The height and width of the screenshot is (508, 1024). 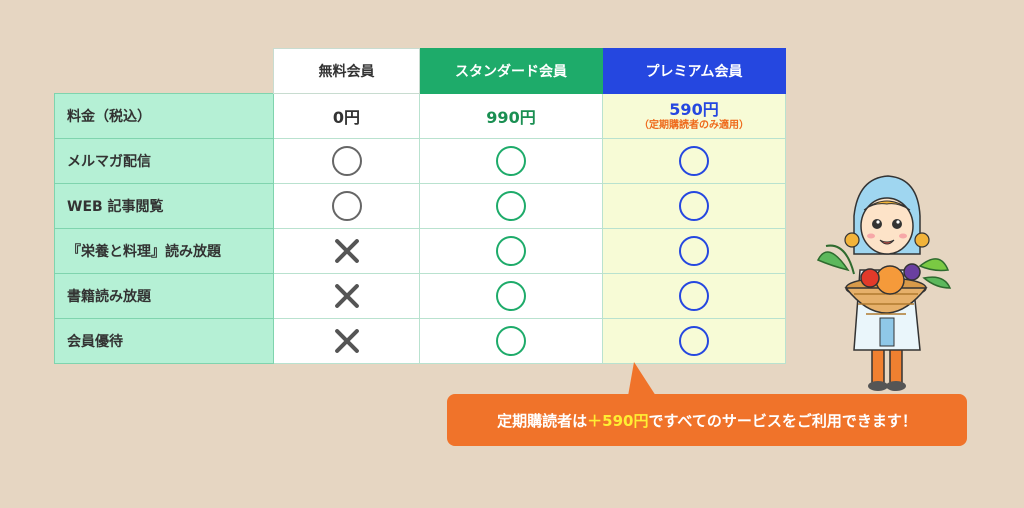 I want to click on callout-banner: 定期購読者は ＋590円 ですべてのサービスをご利用できます！, so click(x=707, y=420).